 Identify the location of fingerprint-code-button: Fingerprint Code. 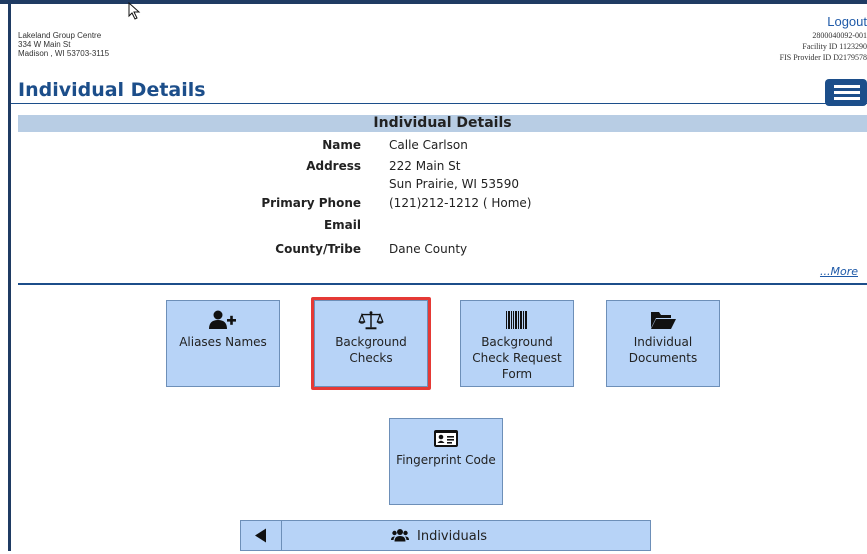
(446, 461).